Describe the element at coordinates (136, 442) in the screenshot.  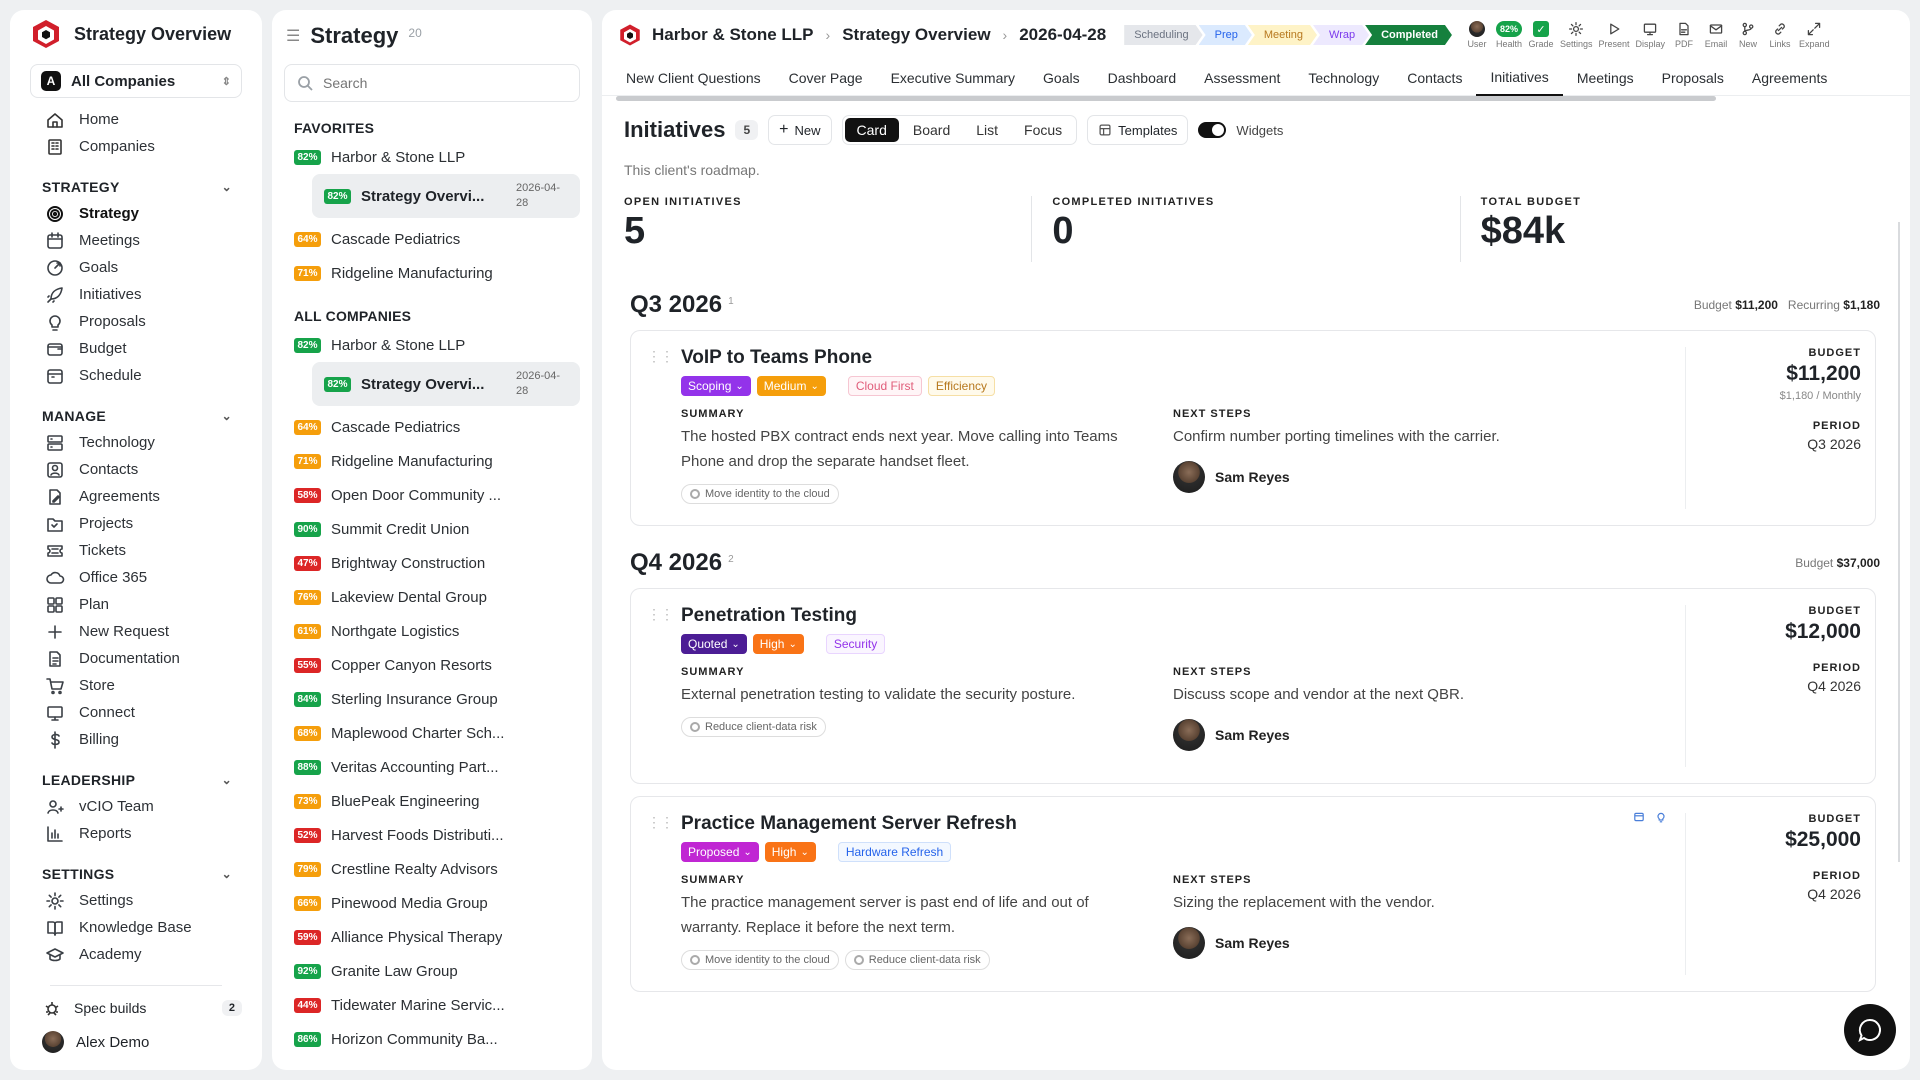
I see `sidebar-item-technology: Technology` at that location.